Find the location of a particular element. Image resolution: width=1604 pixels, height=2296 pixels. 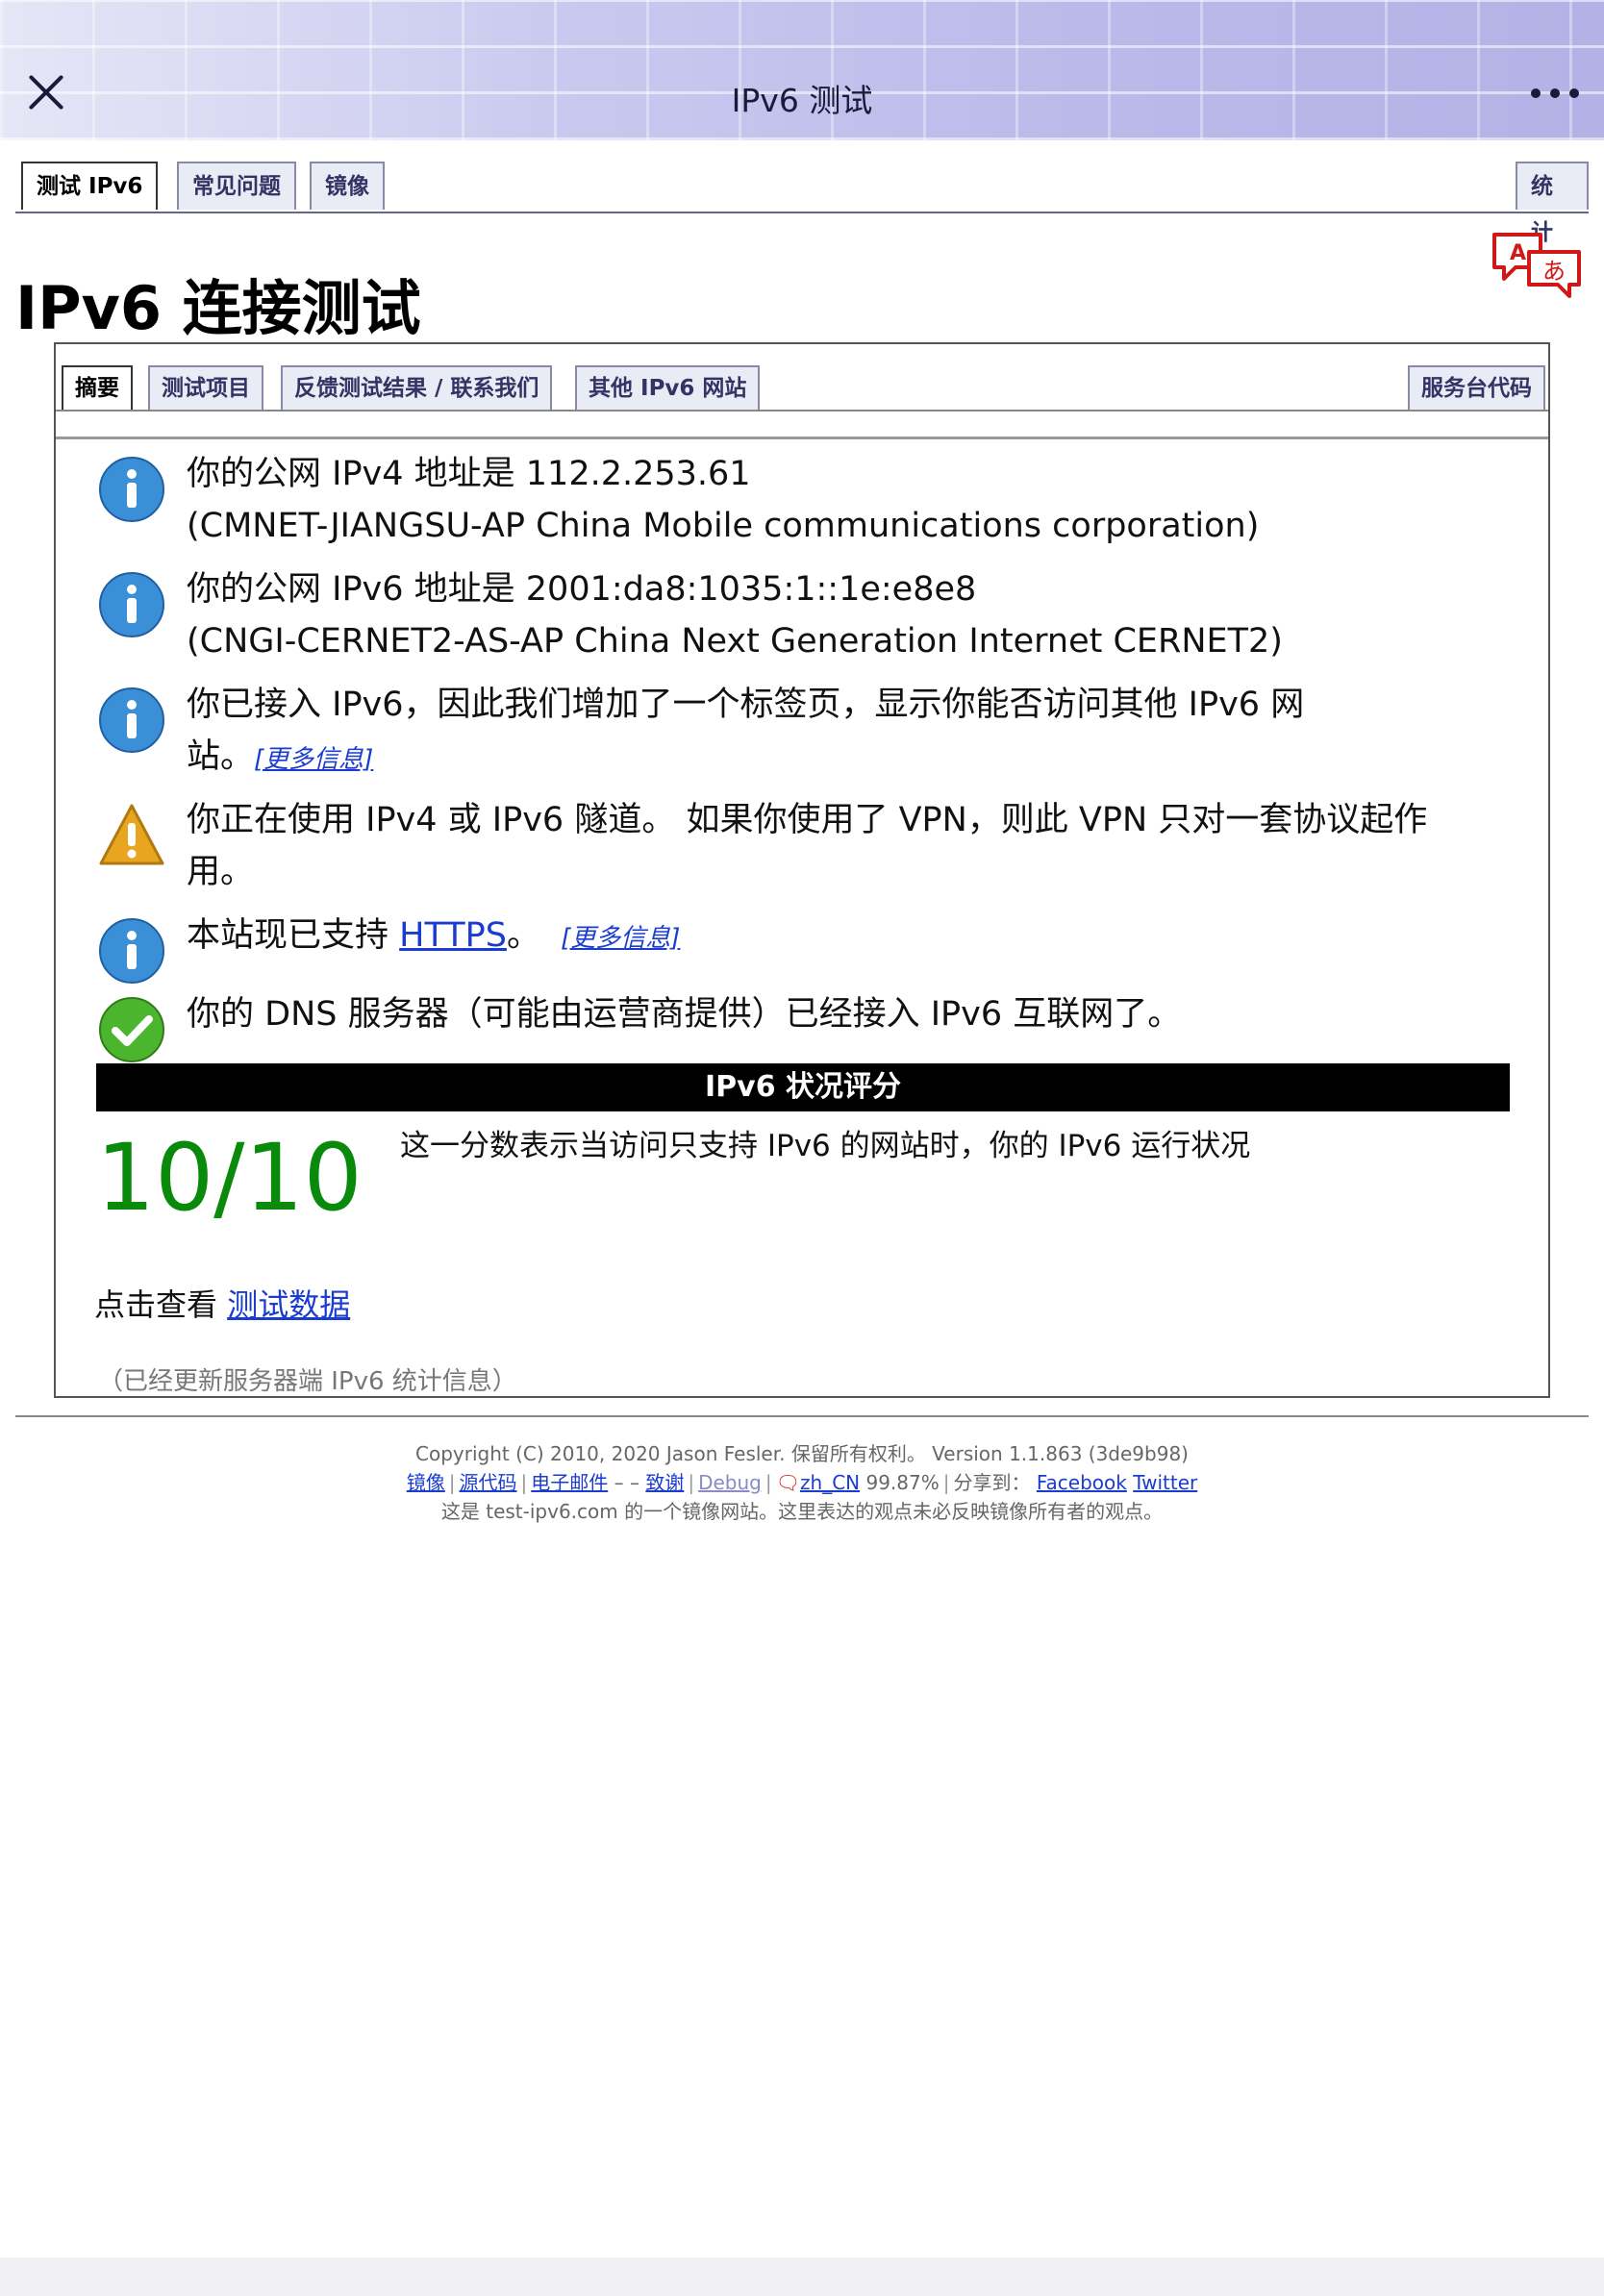

tab-tests-run: 测试项目 is located at coordinates (205, 387).